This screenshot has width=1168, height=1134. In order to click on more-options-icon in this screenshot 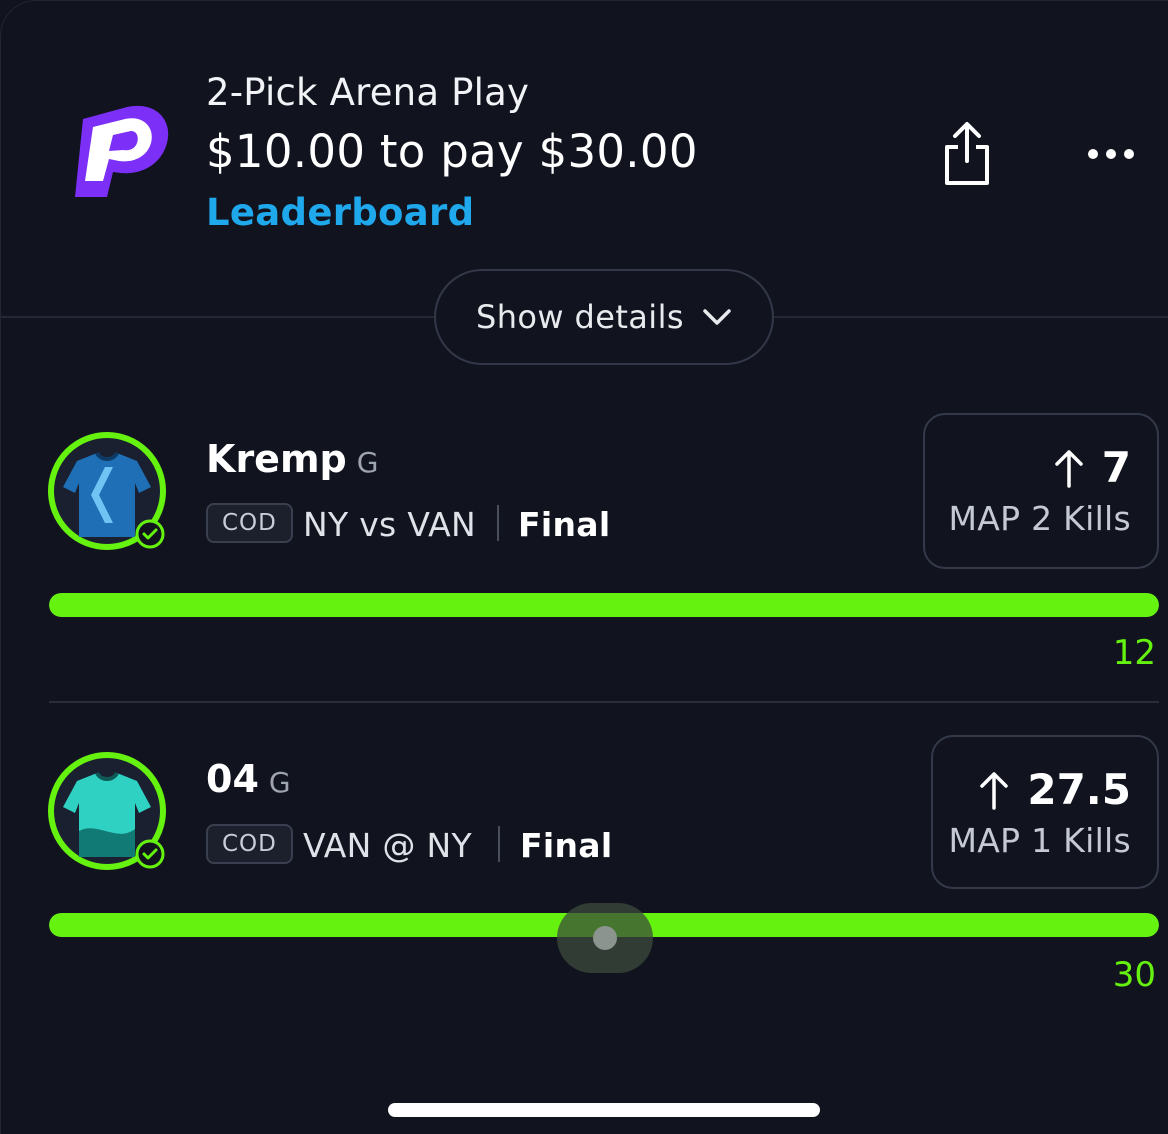, I will do `click(1111, 154)`.